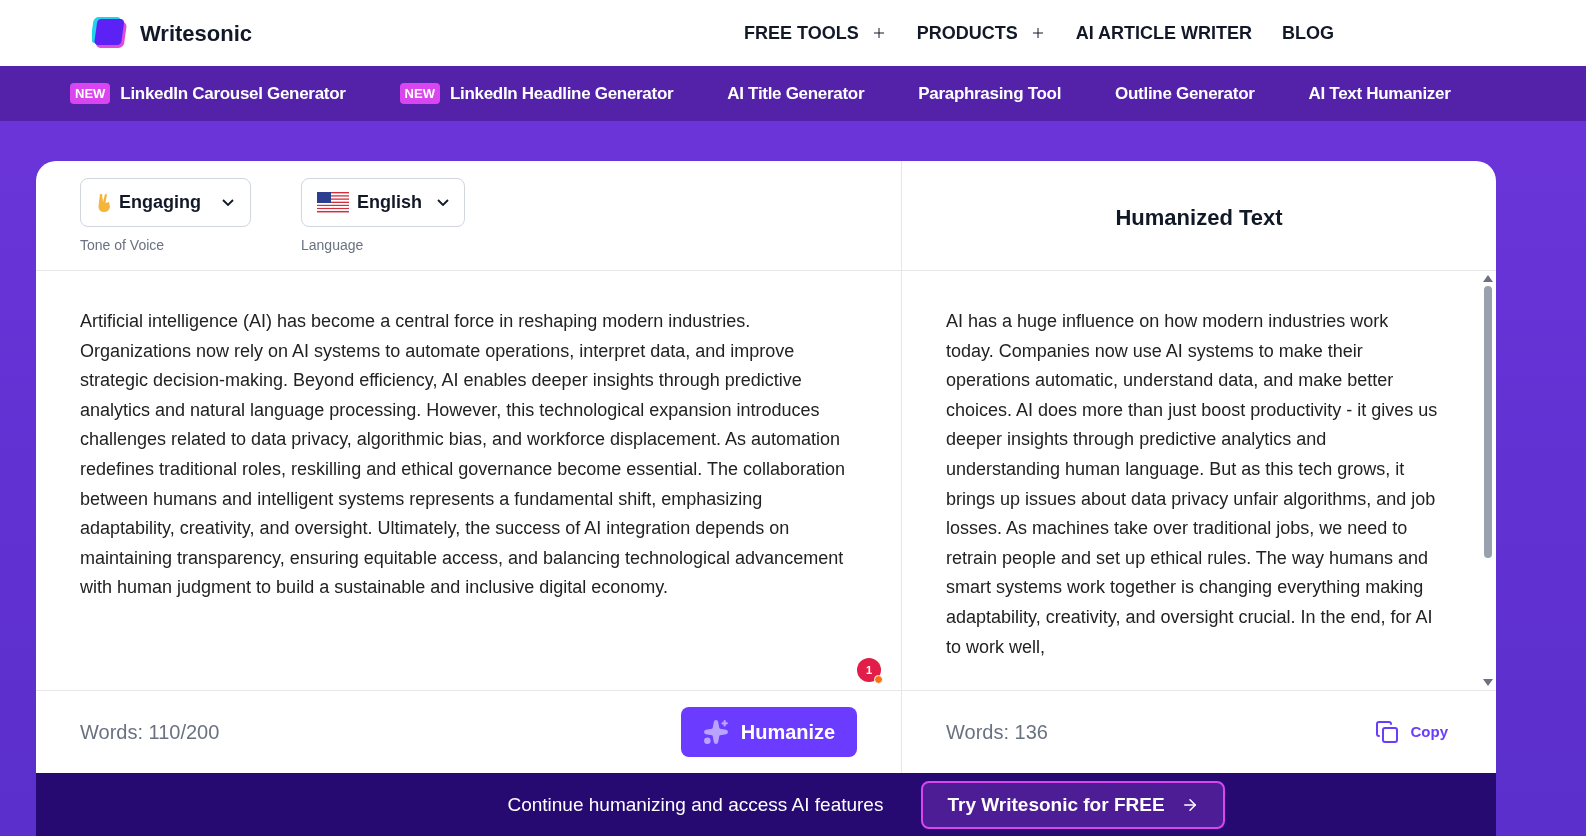 The image size is (1586, 836). Describe the element at coordinates (150, 732) in the screenshot. I see `word-count: Words: 110/200` at that location.